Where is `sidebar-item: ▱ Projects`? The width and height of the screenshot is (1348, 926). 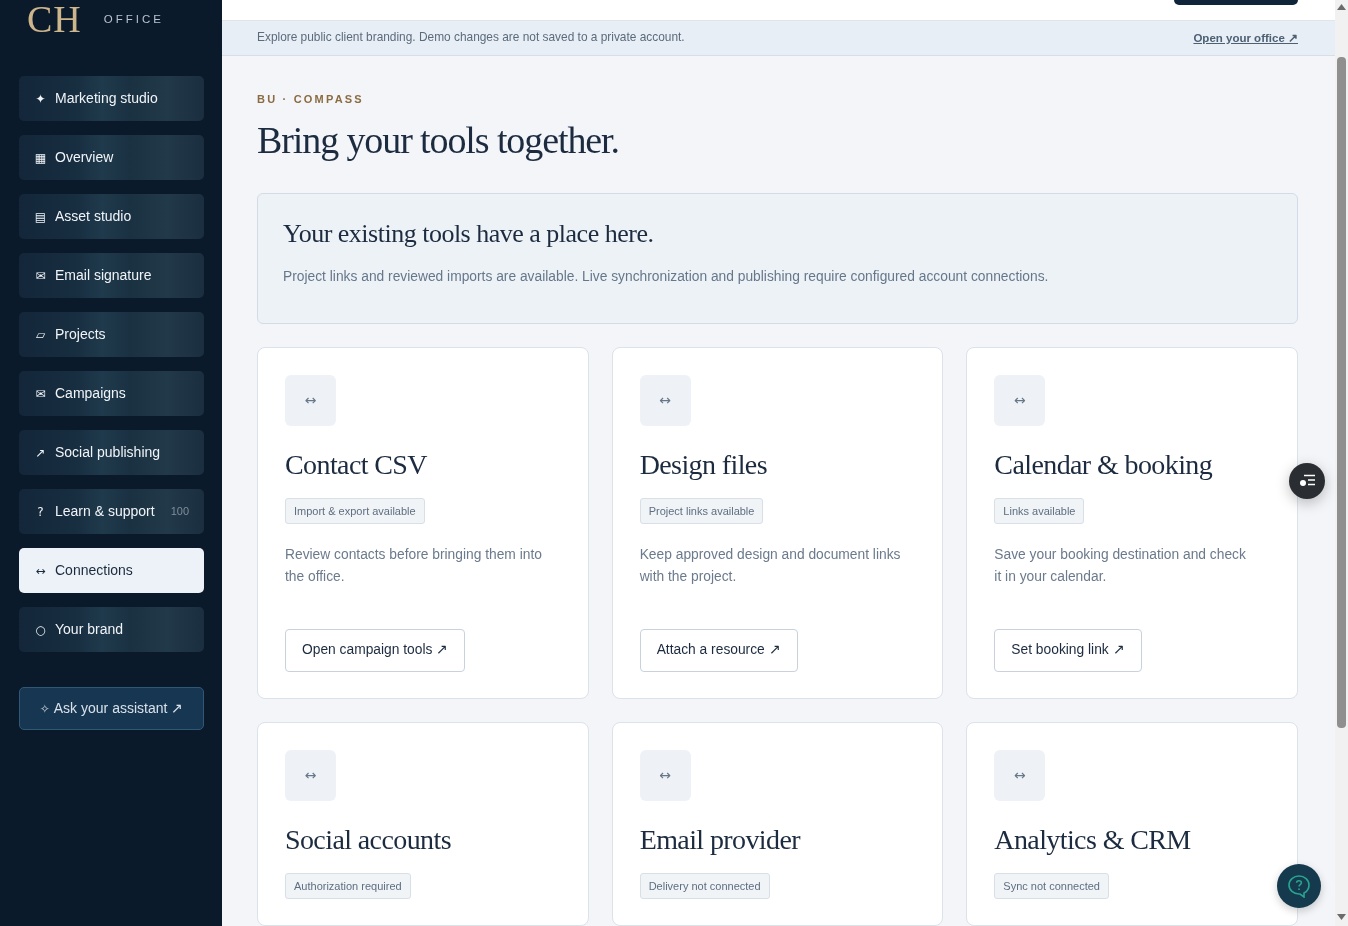 sidebar-item: ▱ Projects is located at coordinates (111, 334).